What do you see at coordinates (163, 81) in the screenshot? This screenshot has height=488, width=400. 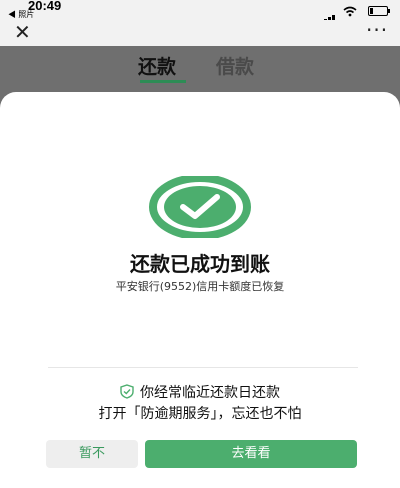 I see `active-tab-indicator` at bounding box center [163, 81].